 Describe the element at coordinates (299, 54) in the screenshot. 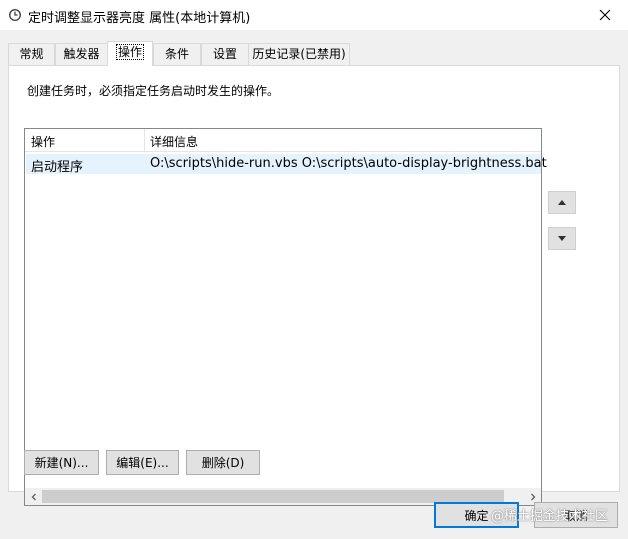

I see `tab-history: 历史记录(已禁用)` at that location.